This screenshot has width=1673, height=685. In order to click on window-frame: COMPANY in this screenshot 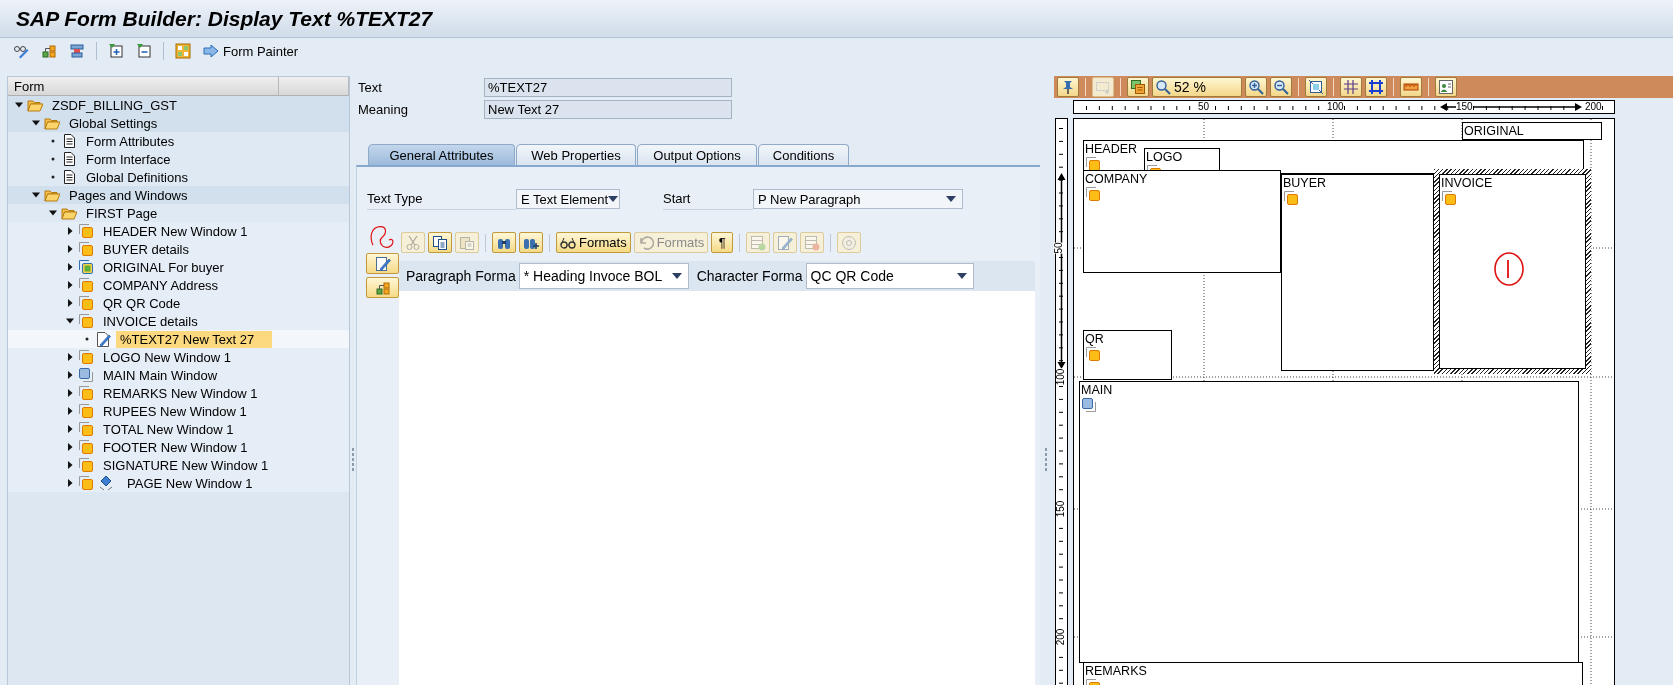, I will do `click(1182, 221)`.